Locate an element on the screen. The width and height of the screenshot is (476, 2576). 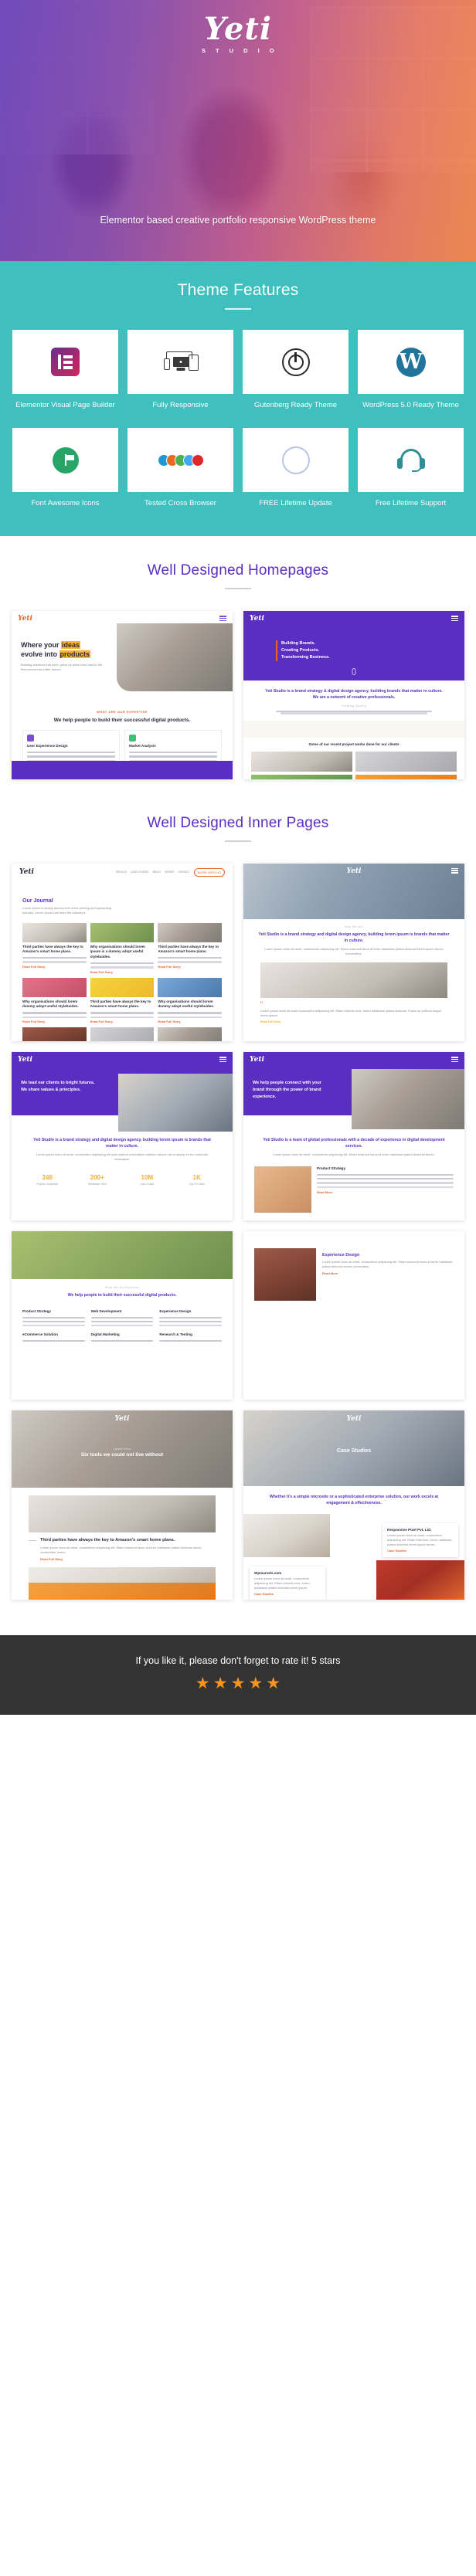
nav-item: CASE STUDIES is located at coordinates (139, 872).